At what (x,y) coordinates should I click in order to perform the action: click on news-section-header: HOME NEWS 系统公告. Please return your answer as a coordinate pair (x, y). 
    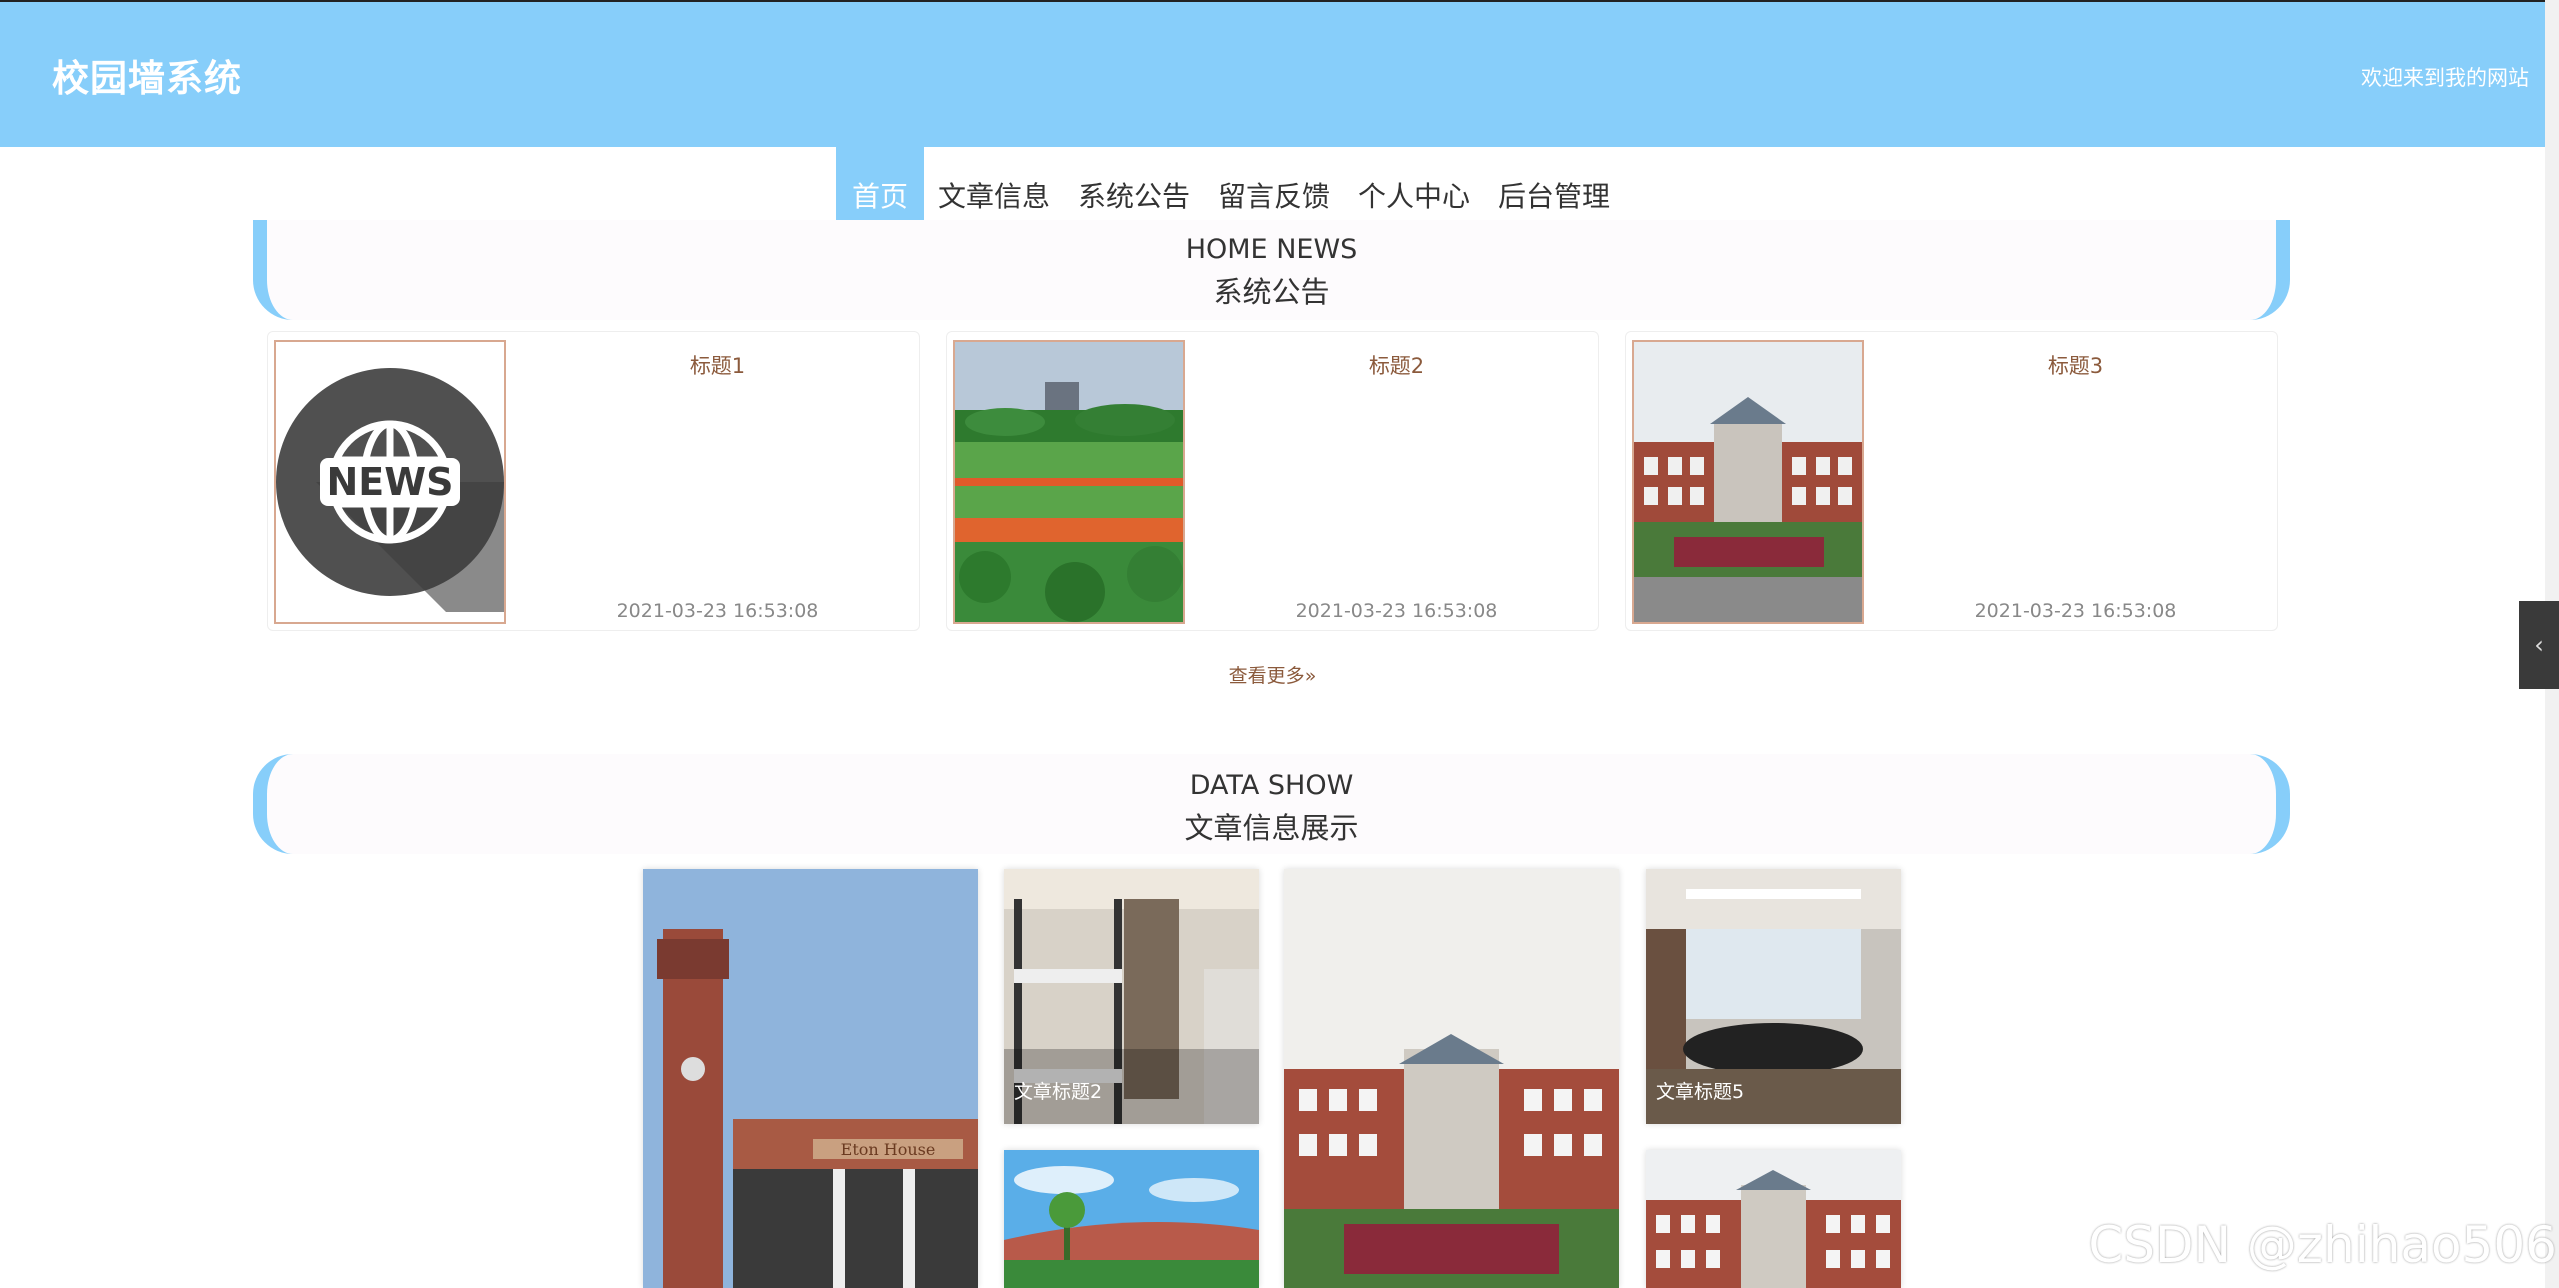
    Looking at the image, I should click on (1271, 270).